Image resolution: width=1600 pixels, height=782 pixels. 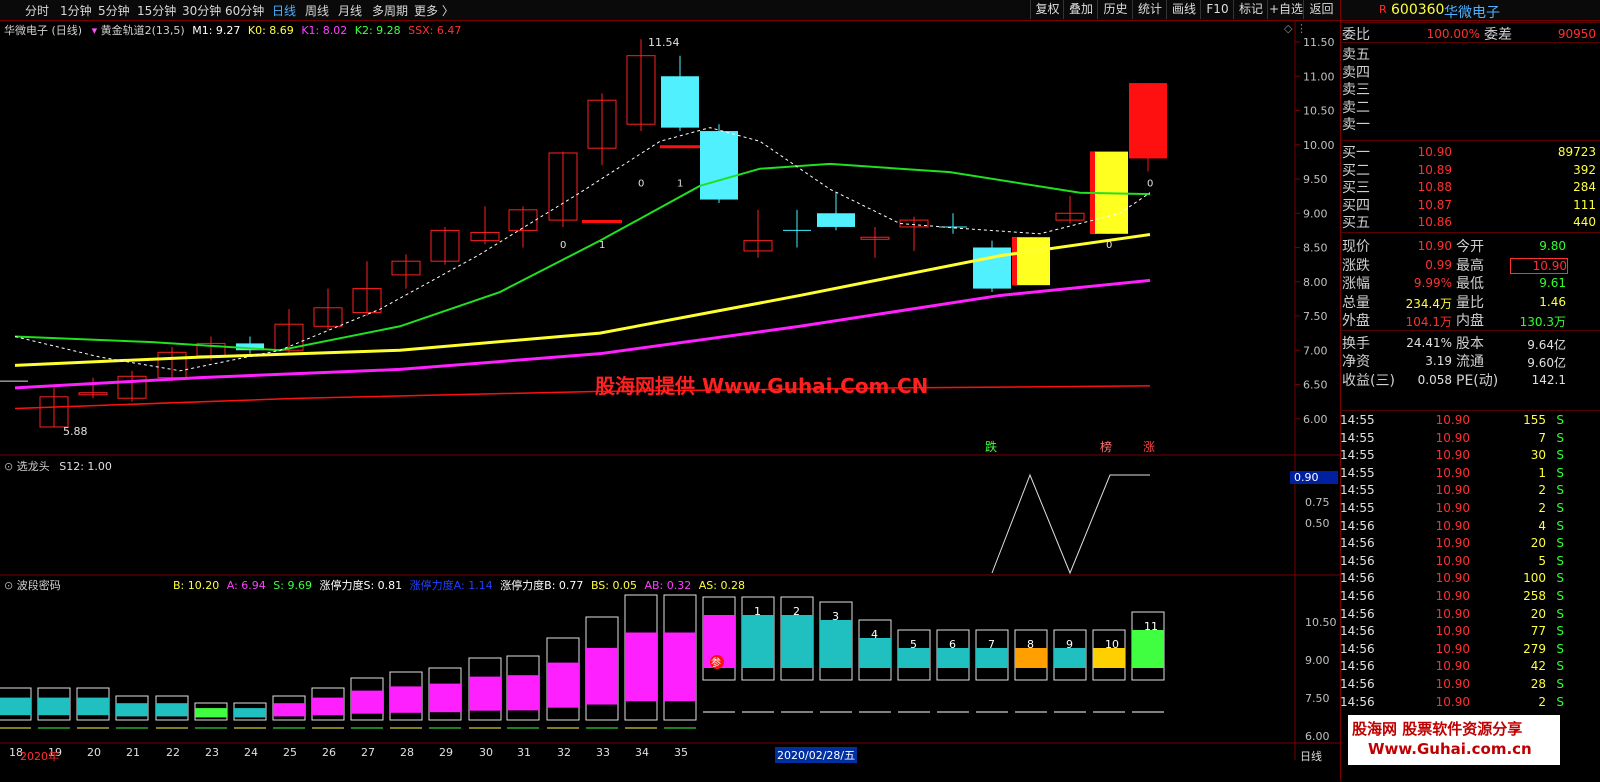 I want to click on weicha-label: 委差, so click(x=1498, y=35).